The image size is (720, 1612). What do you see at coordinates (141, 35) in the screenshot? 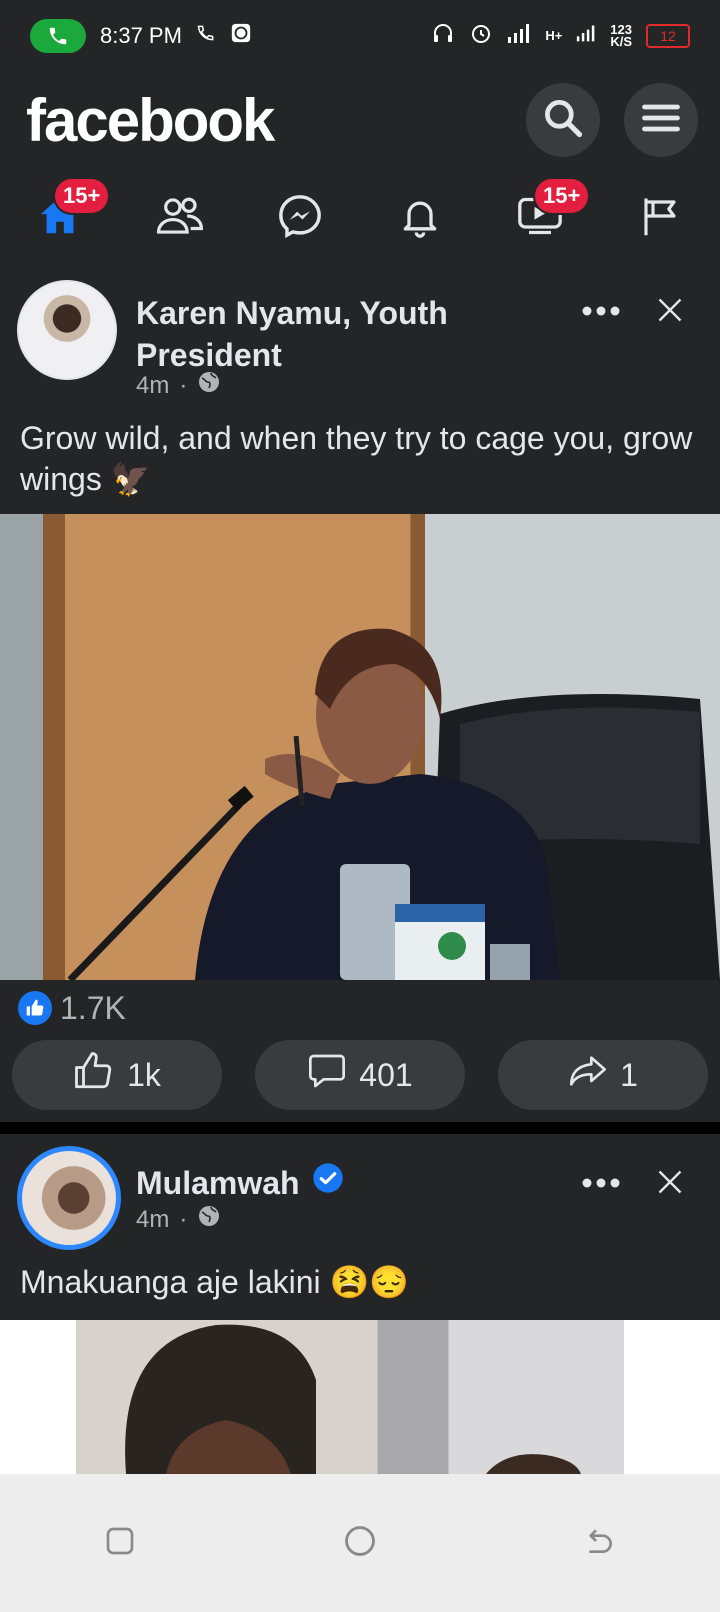
I see `status-time: 8:37 PM` at bounding box center [141, 35].